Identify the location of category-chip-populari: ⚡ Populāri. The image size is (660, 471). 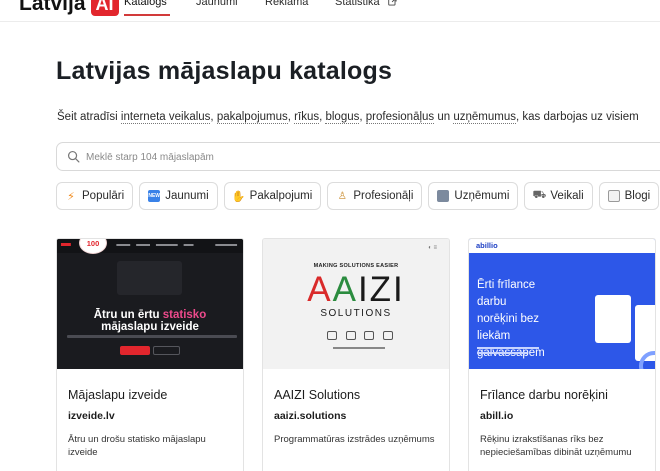
(95, 196).